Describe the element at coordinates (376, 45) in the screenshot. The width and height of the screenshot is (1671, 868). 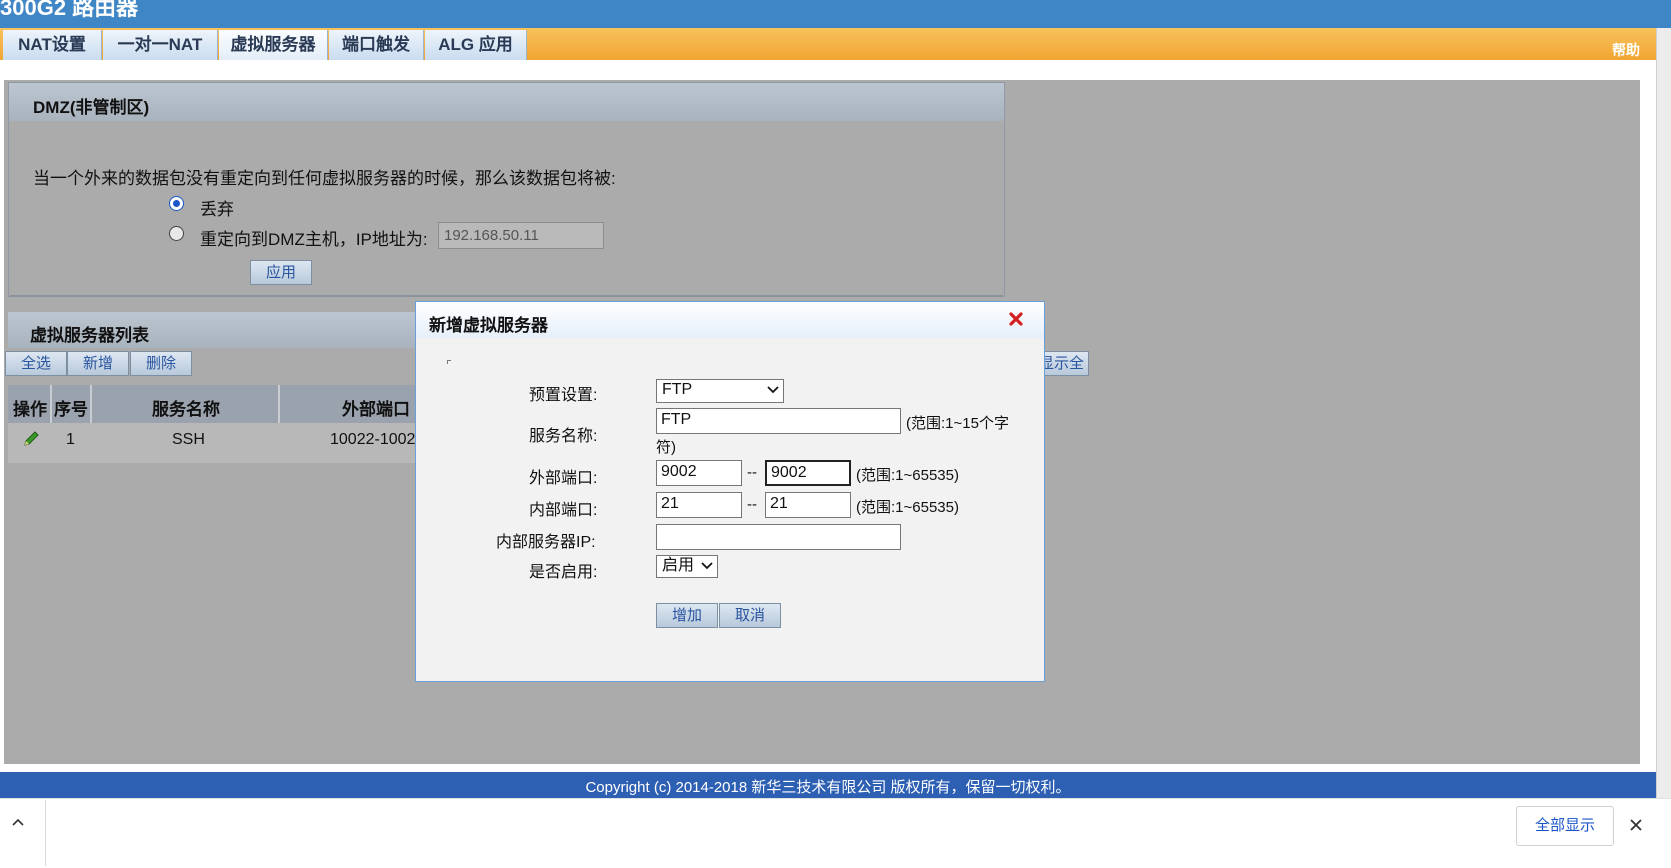
I see `tab-port-trigger: 端口触发` at that location.